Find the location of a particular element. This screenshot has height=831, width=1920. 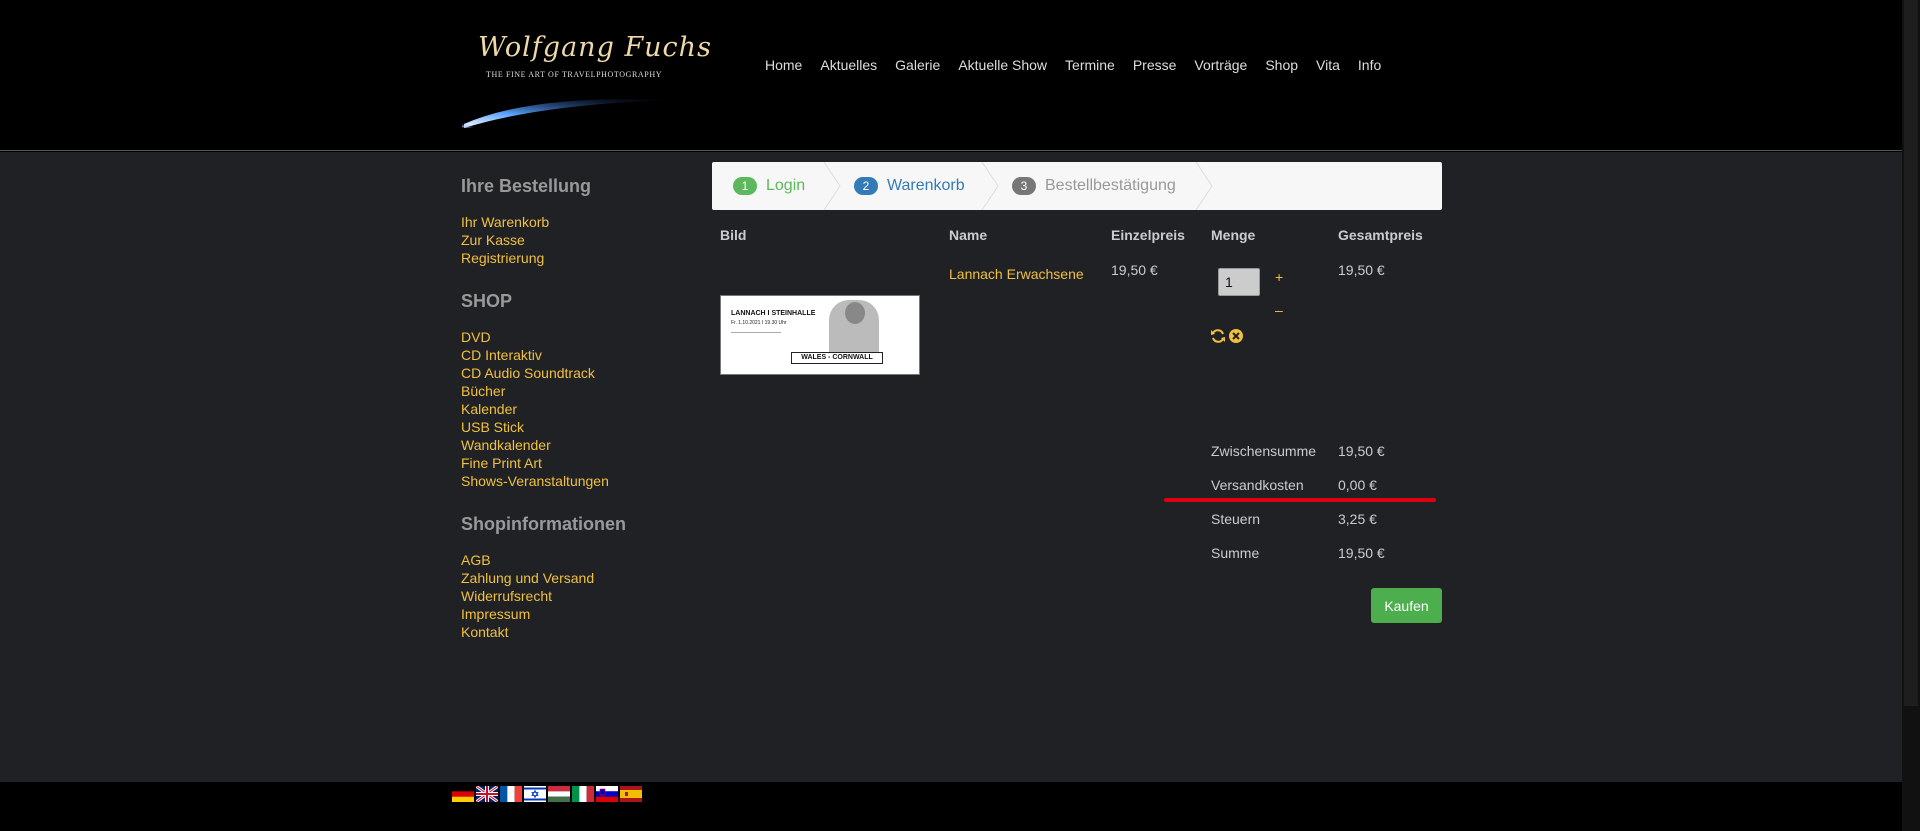

quantity-increase-button: + is located at coordinates (1279, 277).